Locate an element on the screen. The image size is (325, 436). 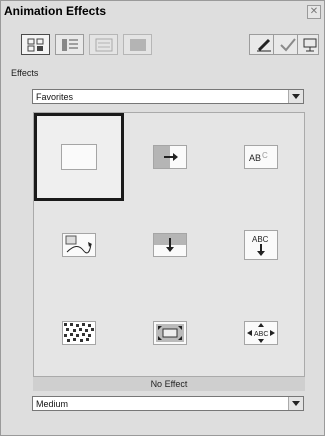
effect-order-icon is located at coordinates (70, 45).